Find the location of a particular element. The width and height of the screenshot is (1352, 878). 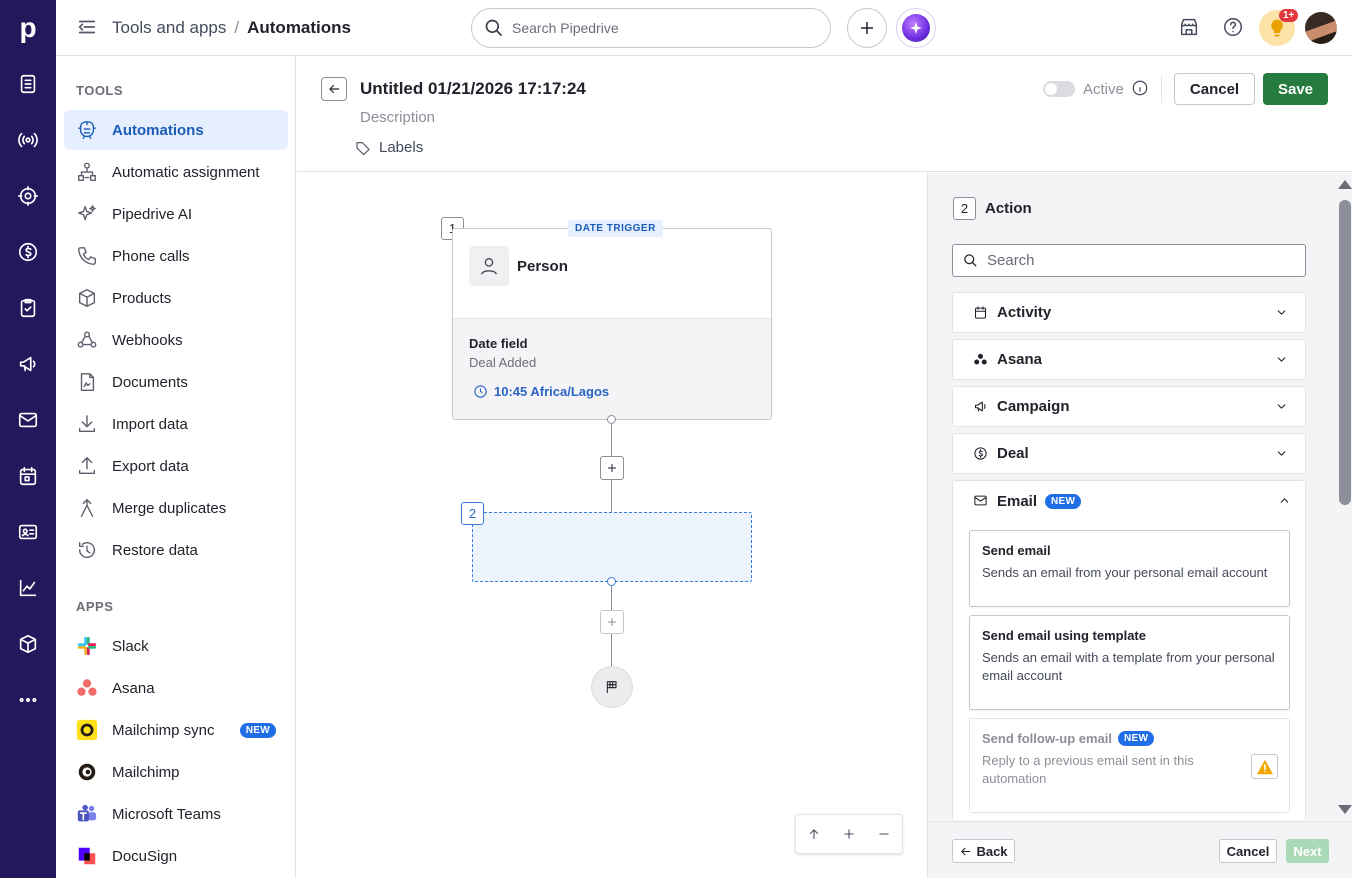

sidebar-item-slack: Slack is located at coordinates (176, 646).